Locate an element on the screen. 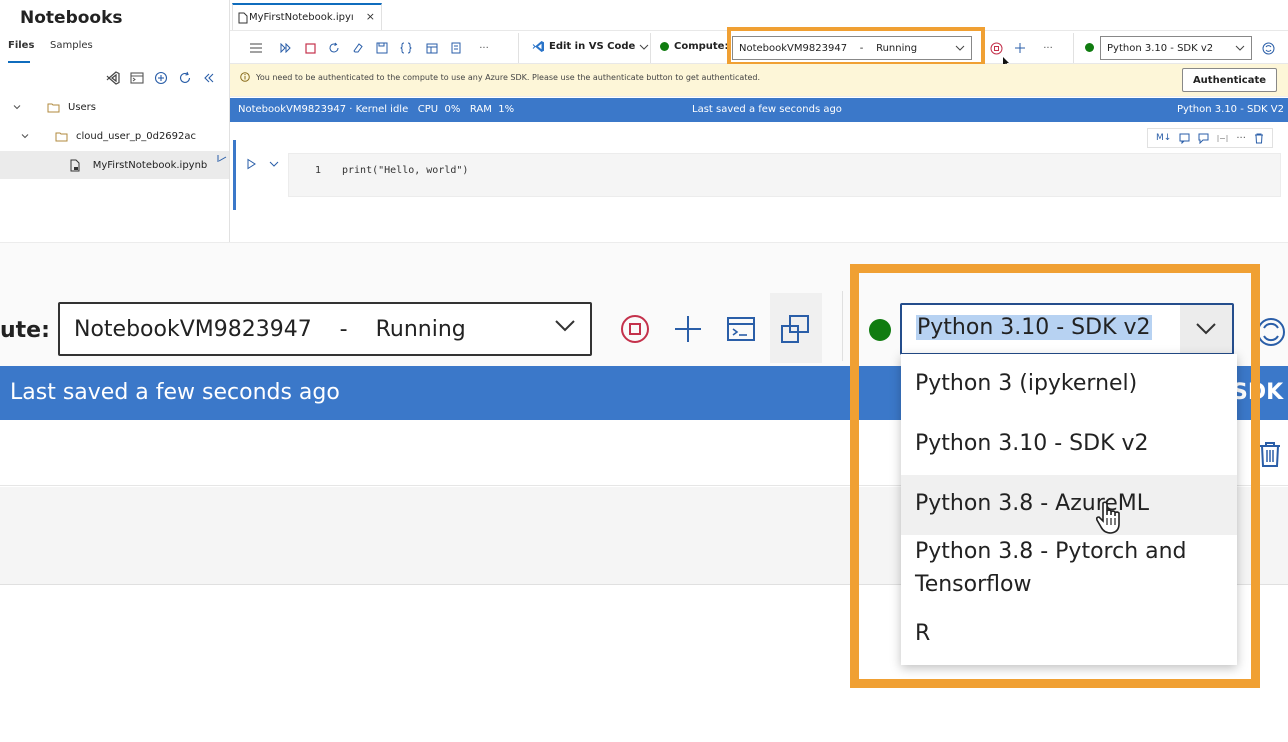  tree-item-notebook: MyFirstNotebook.ipynb is located at coordinates (114, 165).